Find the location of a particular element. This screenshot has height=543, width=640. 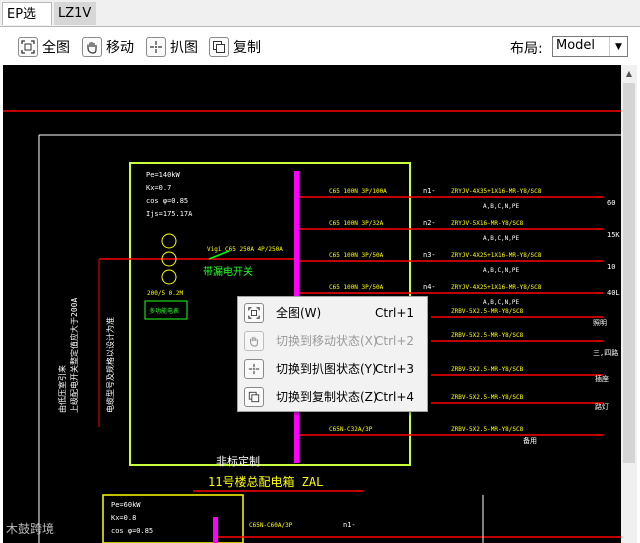

rcd-label: 带漏电开关 is located at coordinates (228, 271).